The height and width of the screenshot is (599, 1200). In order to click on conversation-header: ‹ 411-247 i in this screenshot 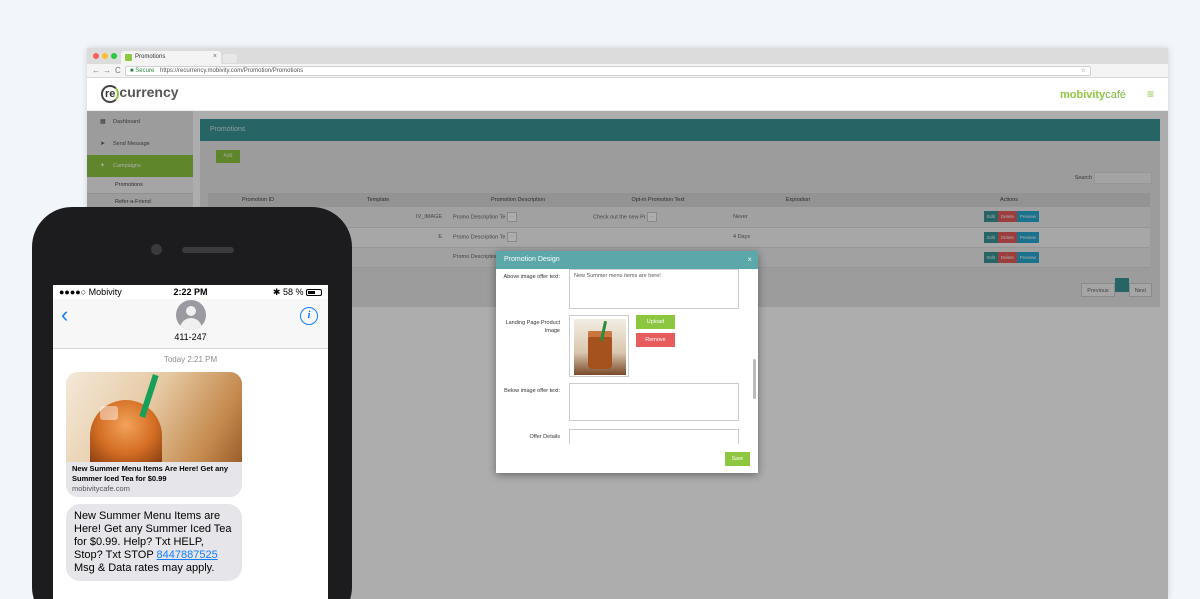, I will do `click(190, 324)`.